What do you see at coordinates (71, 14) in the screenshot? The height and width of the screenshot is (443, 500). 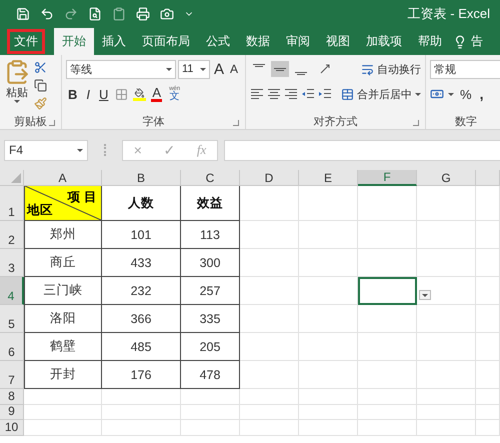 I see `redo-icon` at bounding box center [71, 14].